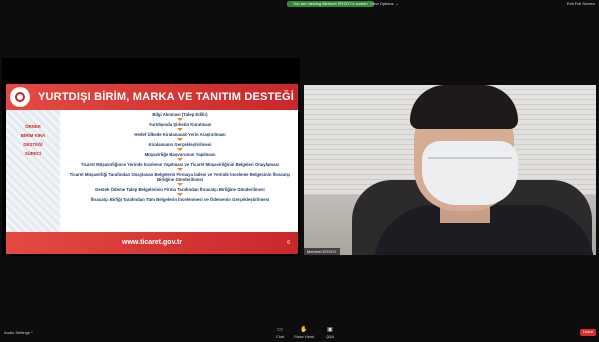 This screenshot has height=342, width=599. Describe the element at coordinates (166, 97) in the screenshot. I see `slide-title: YURTDIŞI BİRİM, MARKA VE TANITIM DESTEĞİ` at that location.